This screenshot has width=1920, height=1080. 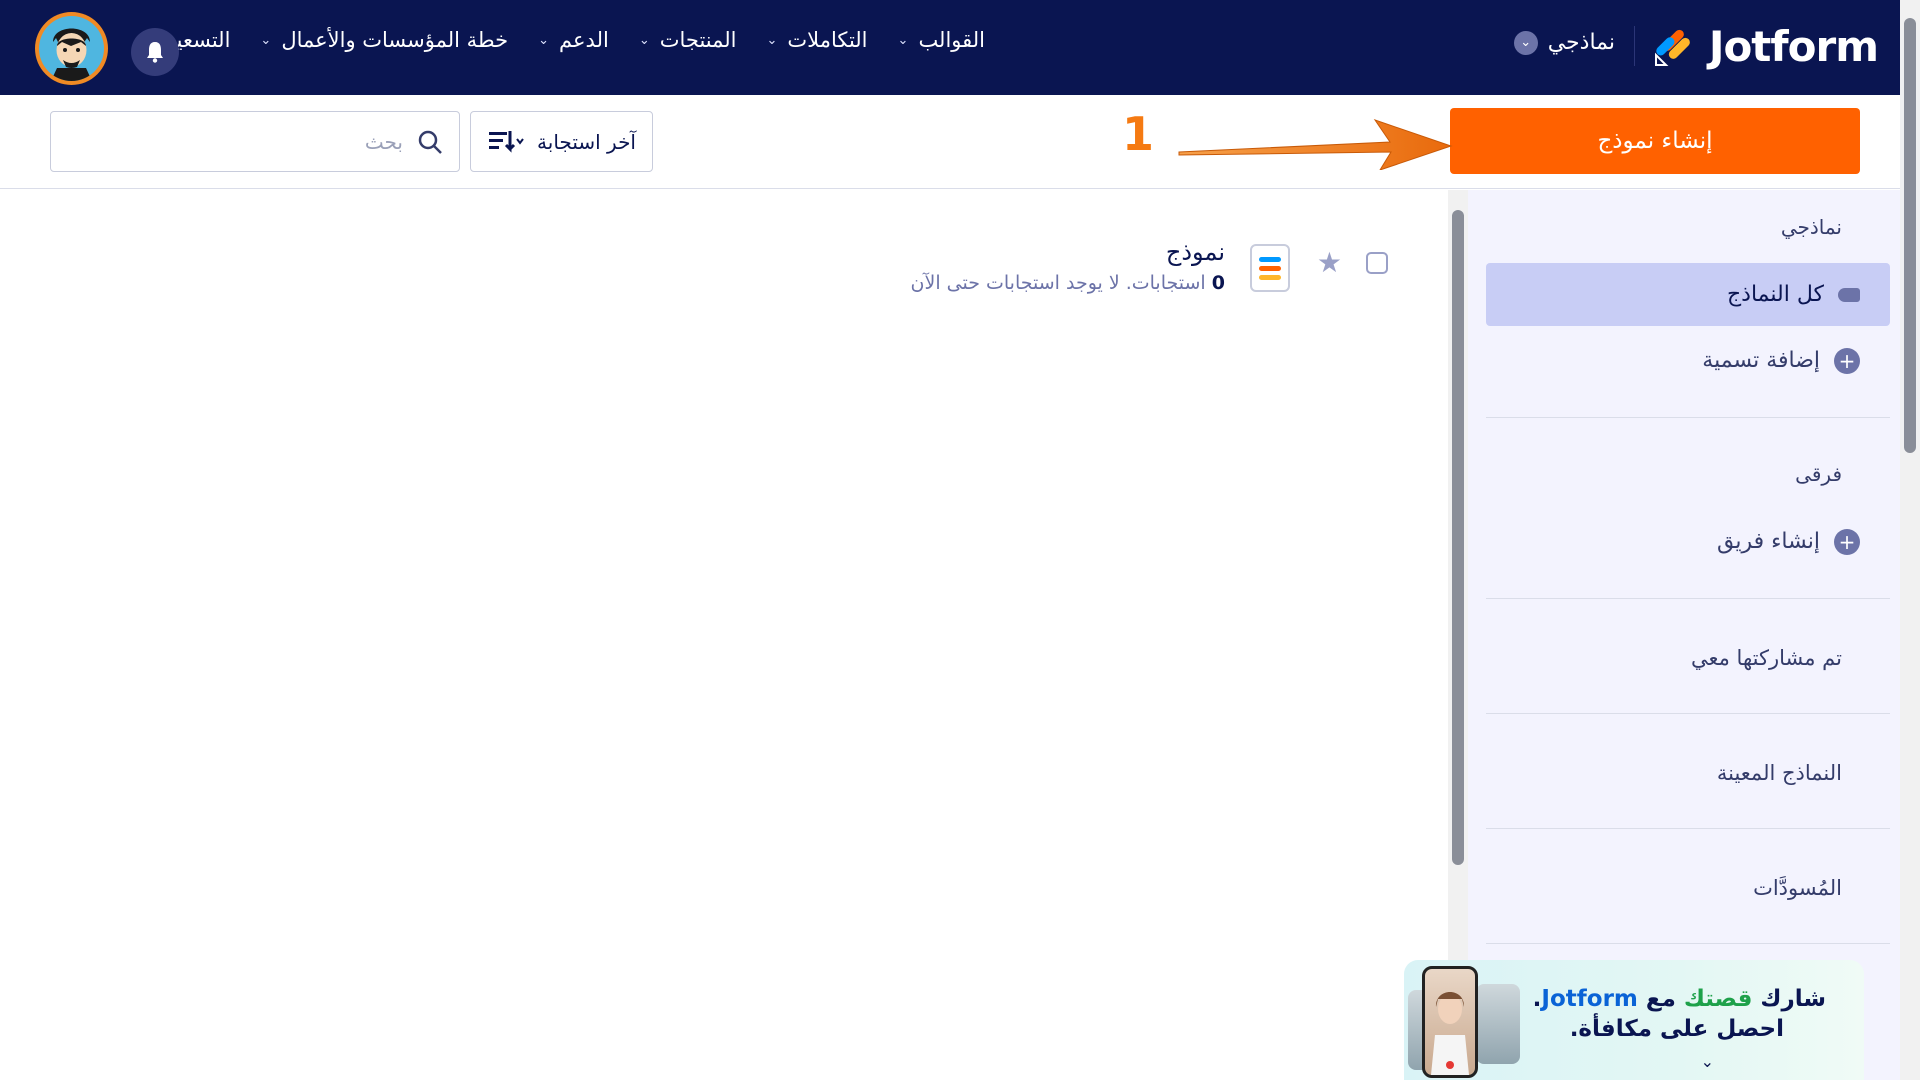 I want to click on my-forms-dropdown: نماذجي ⌄, so click(x=1564, y=42).